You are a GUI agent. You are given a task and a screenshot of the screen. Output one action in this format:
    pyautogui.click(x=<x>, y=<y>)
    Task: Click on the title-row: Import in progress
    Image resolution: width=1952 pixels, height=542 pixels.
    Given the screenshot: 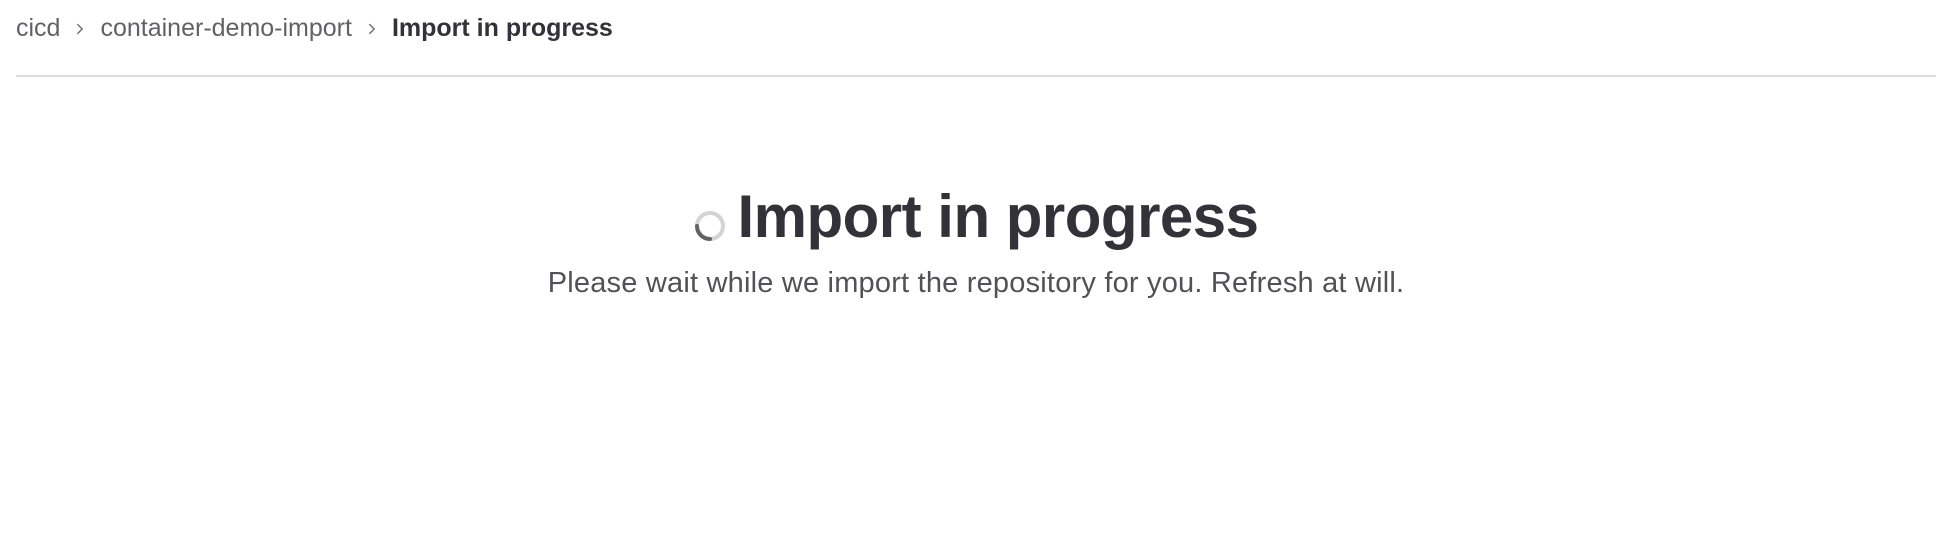 What is the action you would take?
    pyautogui.click(x=976, y=217)
    